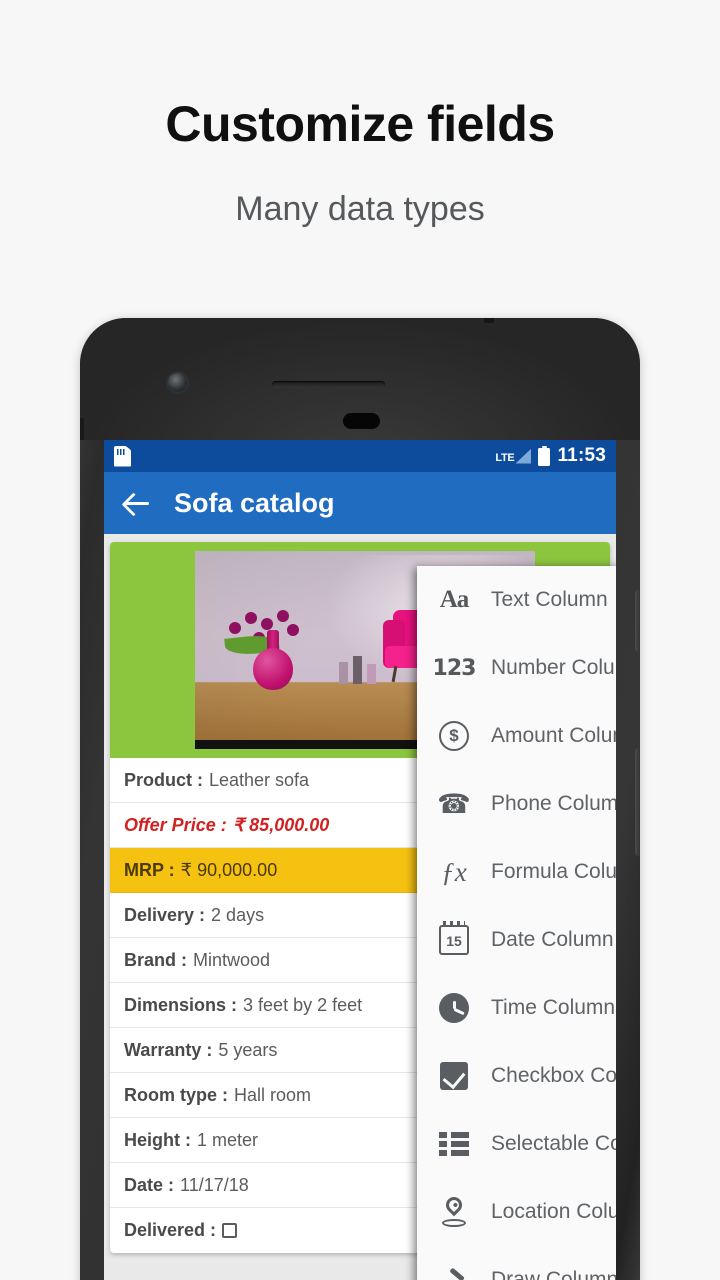 Image resolution: width=720 pixels, height=1280 pixels. I want to click on detail-row-label: Warranty :, so click(168, 1049).